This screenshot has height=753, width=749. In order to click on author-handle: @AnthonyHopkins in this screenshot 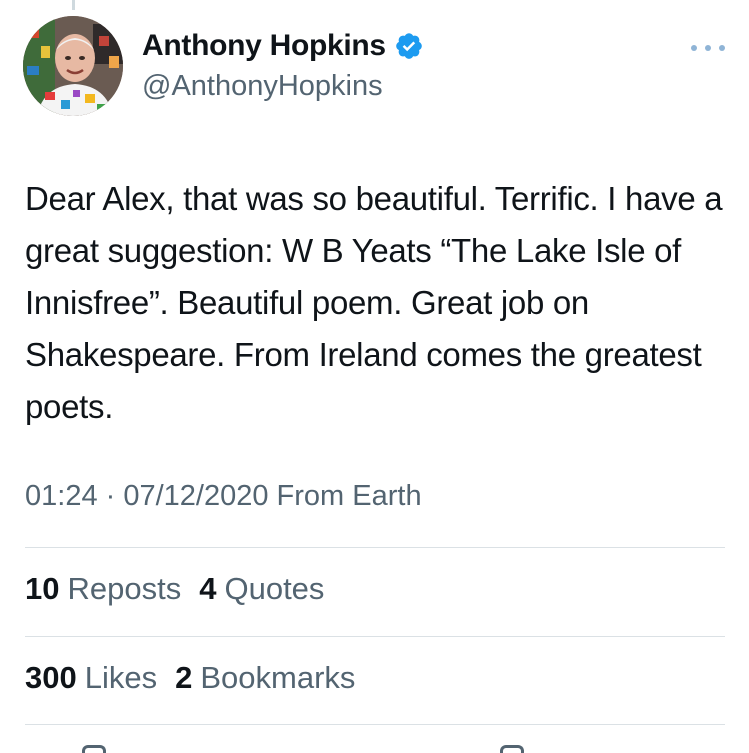, I will do `click(283, 86)`.